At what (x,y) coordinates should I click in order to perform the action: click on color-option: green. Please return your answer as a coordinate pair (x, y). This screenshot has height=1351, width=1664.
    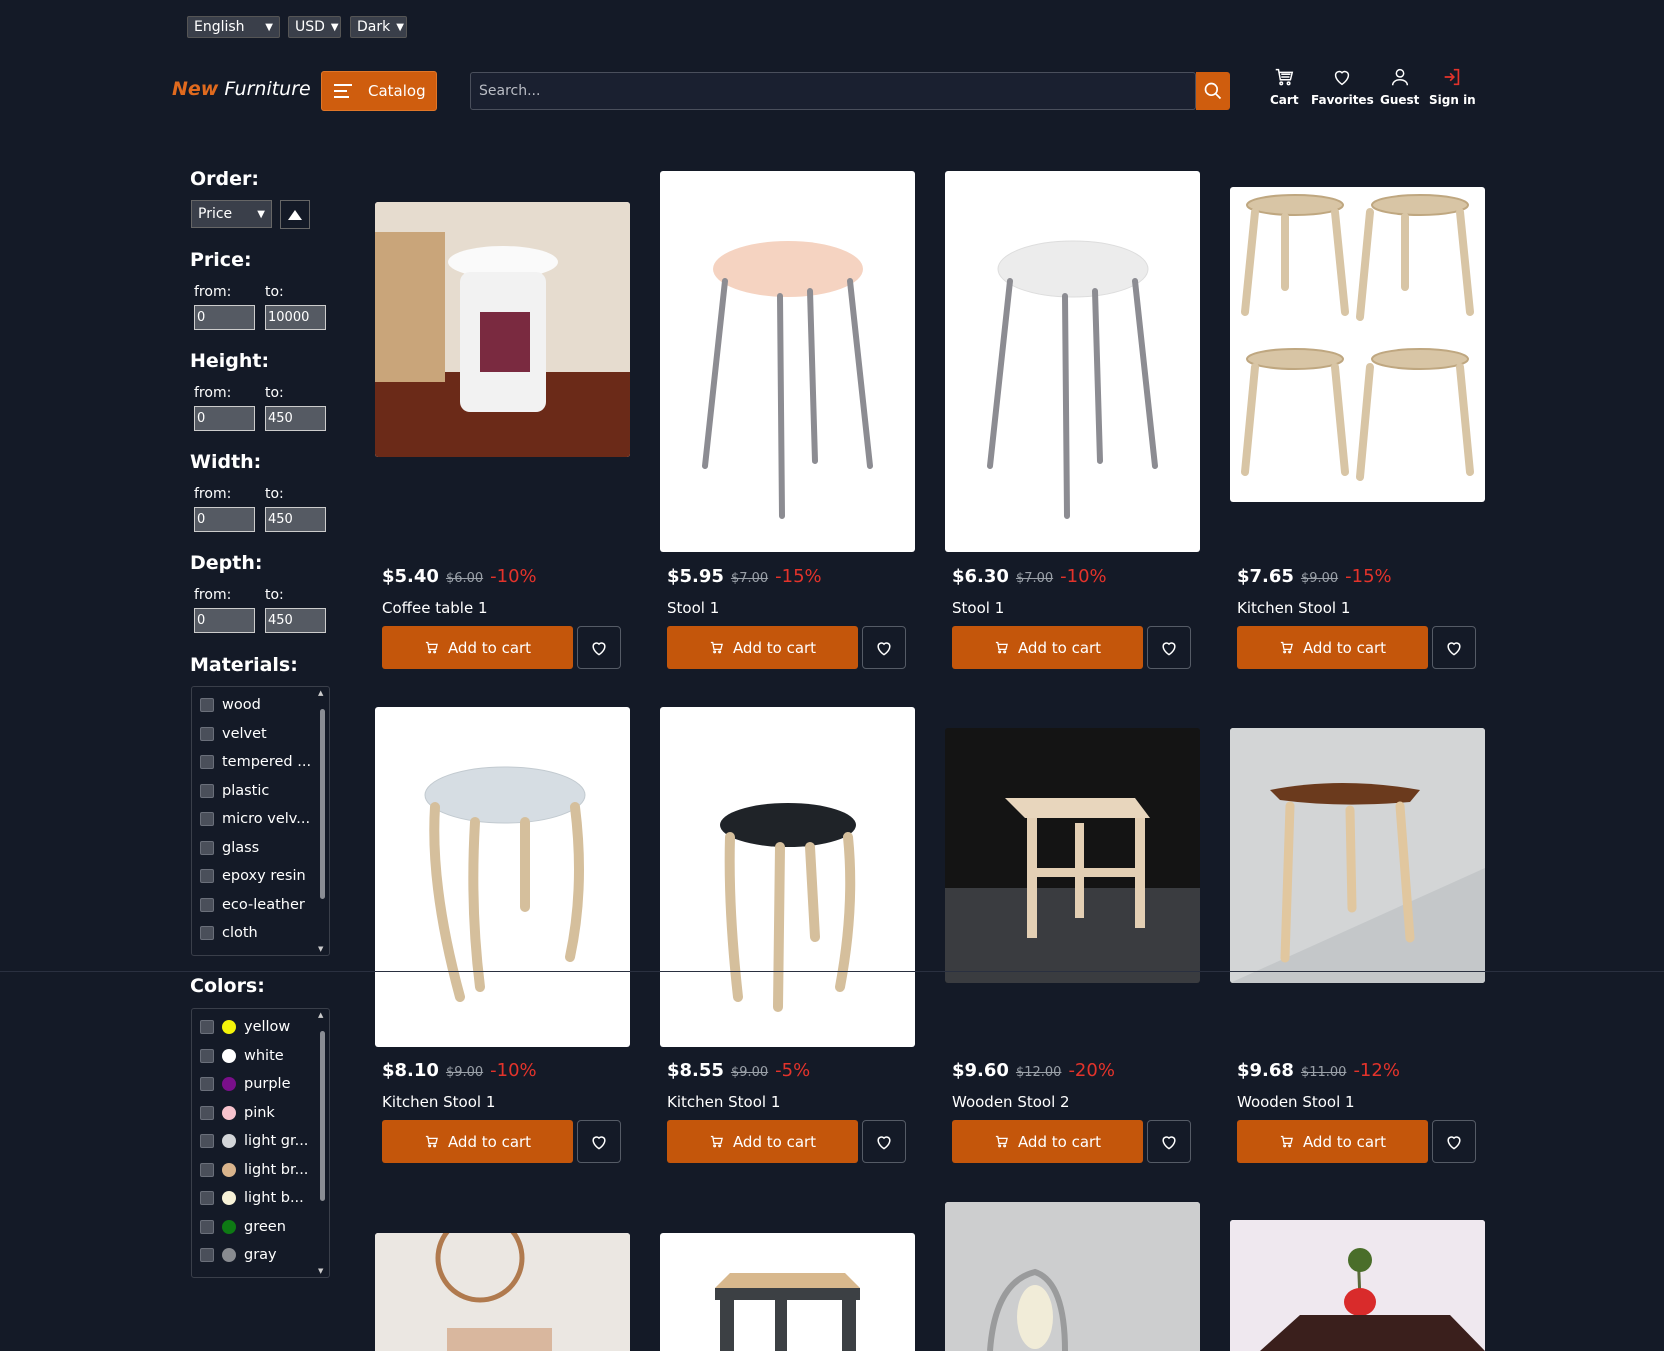
    Looking at the image, I should click on (260, 1227).